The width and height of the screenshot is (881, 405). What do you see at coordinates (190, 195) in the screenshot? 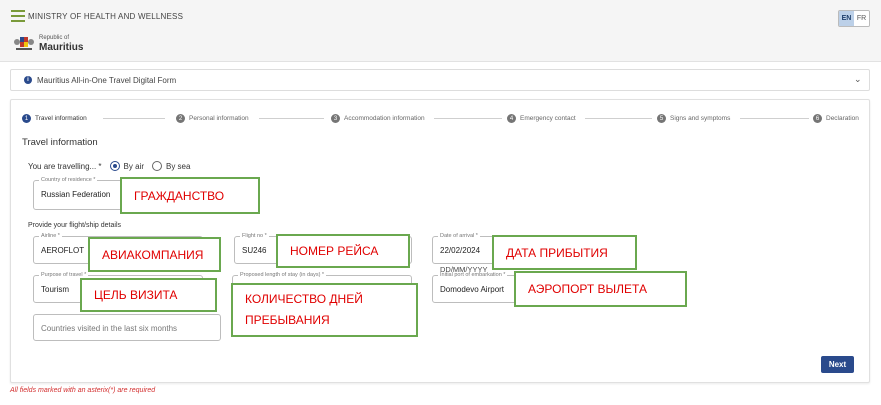
I see `annotation-citizenship: ГРАЖДАНСТВО` at bounding box center [190, 195].